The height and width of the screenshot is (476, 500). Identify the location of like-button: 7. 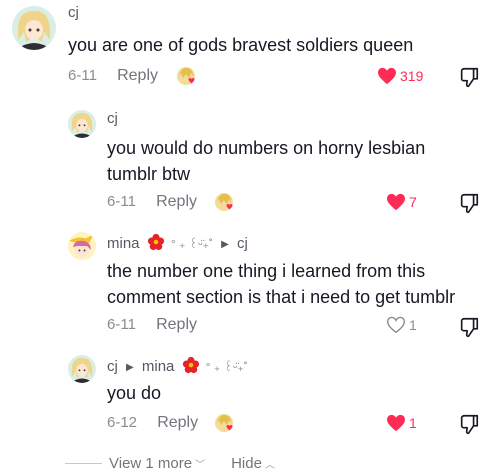
(401, 202).